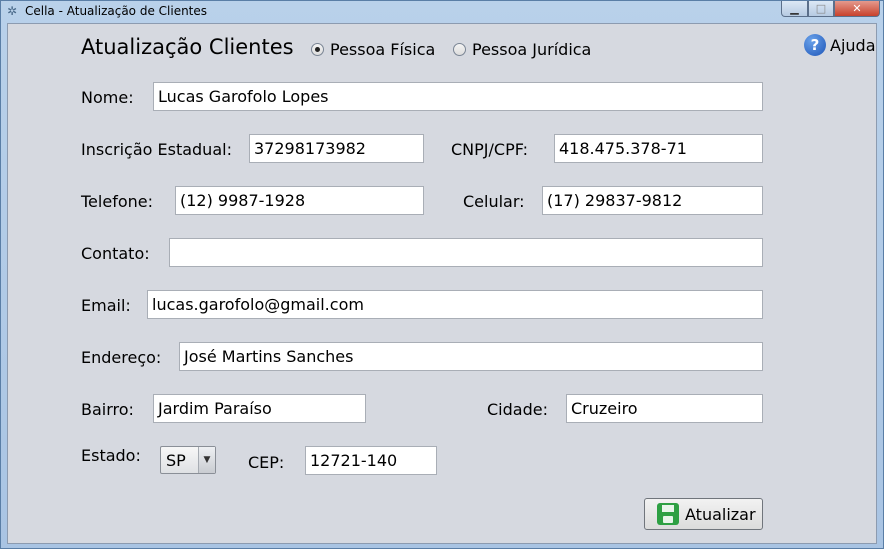 The width and height of the screenshot is (884, 549). I want to click on inscricao-label: Inscrição Estadual:, so click(156, 149).